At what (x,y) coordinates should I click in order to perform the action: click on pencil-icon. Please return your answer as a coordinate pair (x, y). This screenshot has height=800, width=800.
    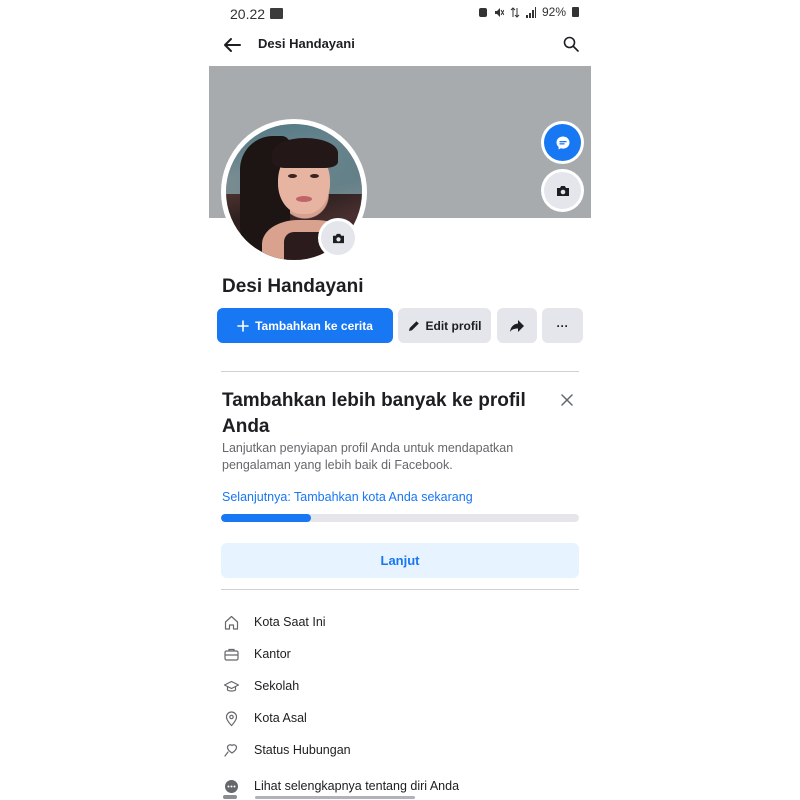
    Looking at the image, I should click on (413, 325).